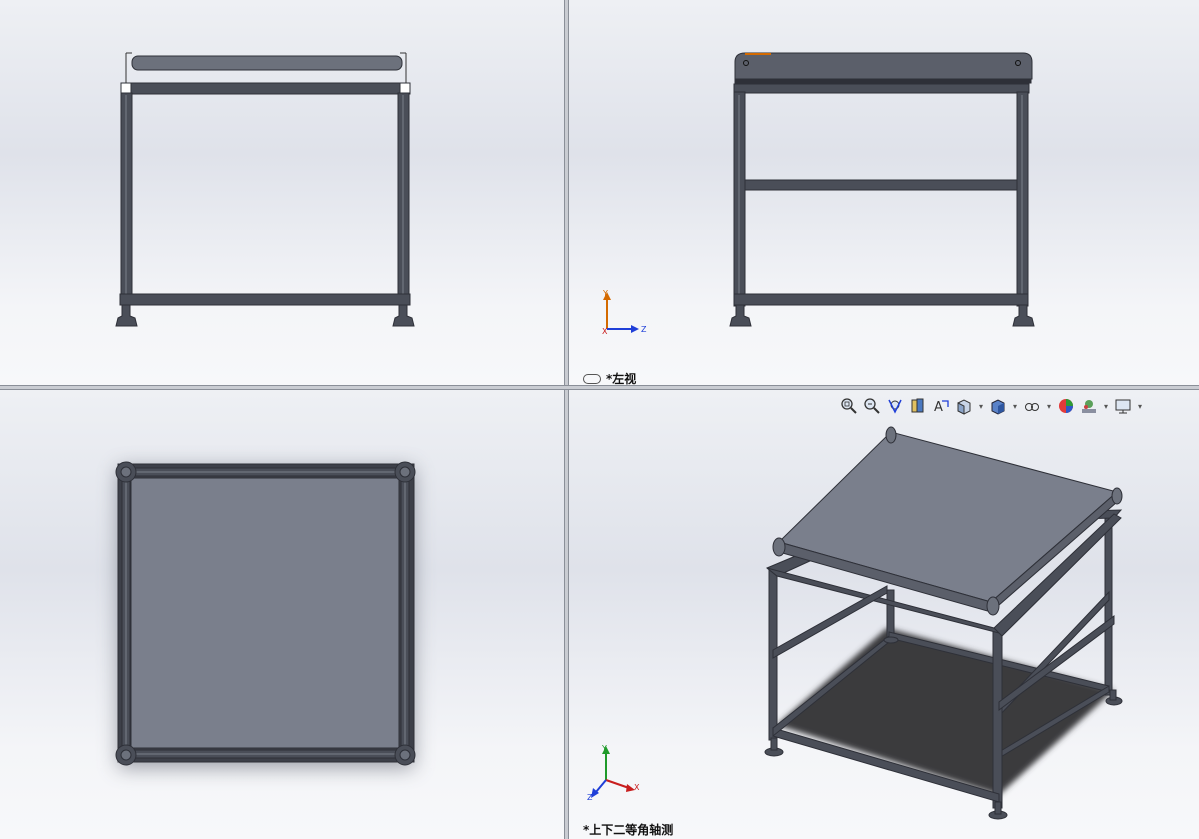 Image resolution: width=1199 pixels, height=839 pixels. I want to click on conveyor-surface, so click(265, 613).